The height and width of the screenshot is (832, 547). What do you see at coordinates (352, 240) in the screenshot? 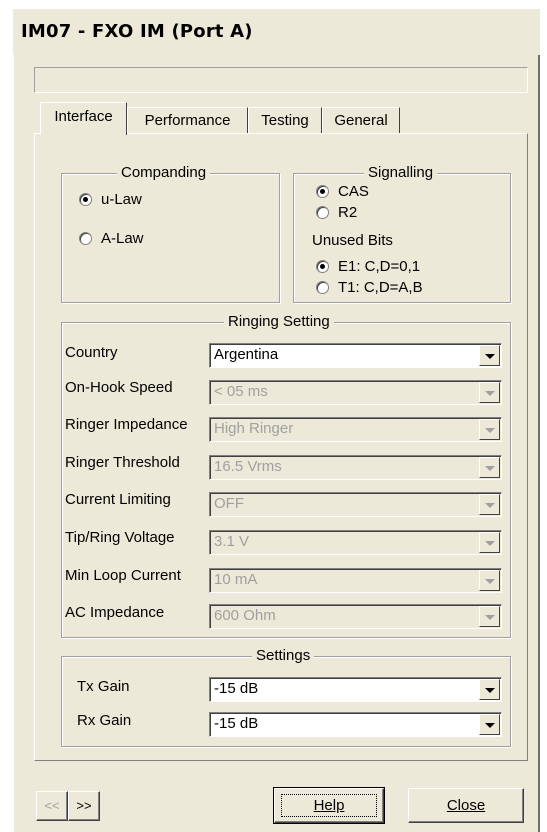
I see `unused-bits-label: Unused Bits` at bounding box center [352, 240].